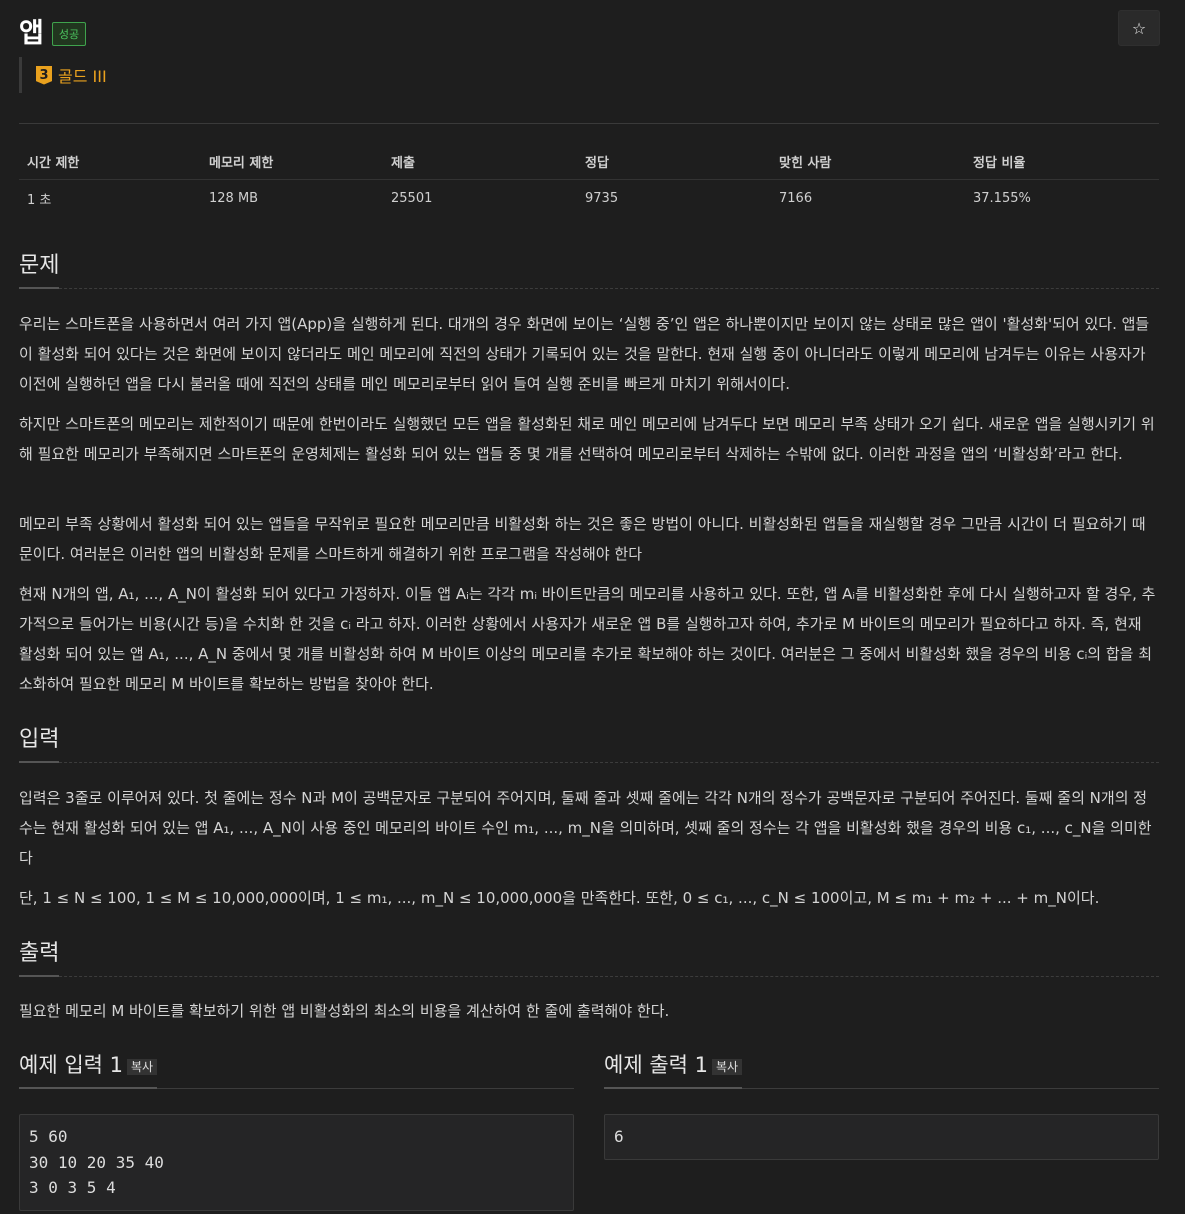 The width and height of the screenshot is (1185, 1214). I want to click on time-limit-value: 1 초, so click(39, 200).